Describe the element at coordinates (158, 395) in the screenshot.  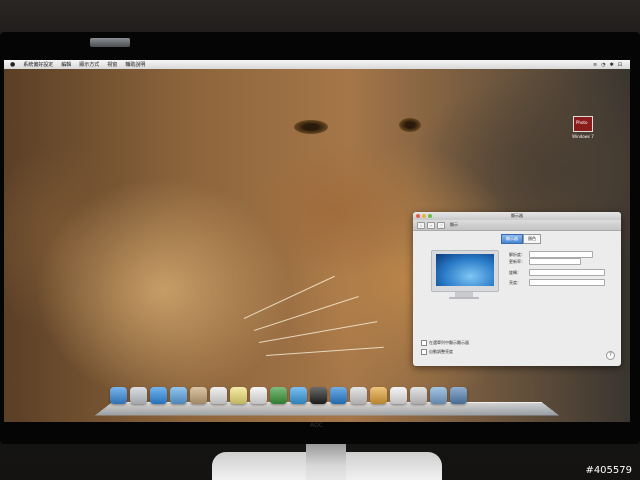
I see `dock-safari-icon` at that location.